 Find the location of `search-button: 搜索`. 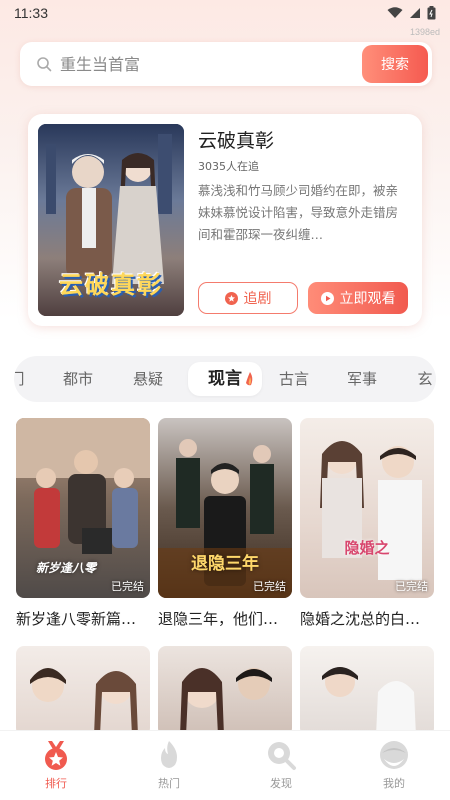

search-button: 搜索 is located at coordinates (395, 64).